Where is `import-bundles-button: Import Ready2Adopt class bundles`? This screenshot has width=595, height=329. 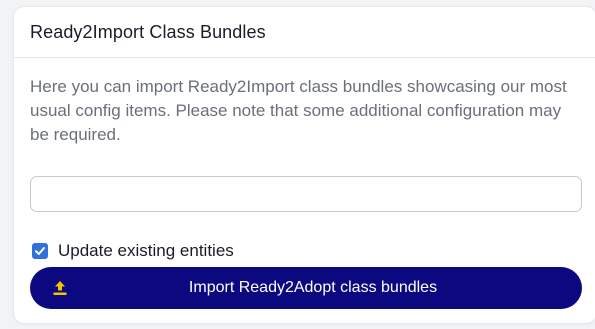
import-bundles-button: Import Ready2Adopt class bundles is located at coordinates (306, 288).